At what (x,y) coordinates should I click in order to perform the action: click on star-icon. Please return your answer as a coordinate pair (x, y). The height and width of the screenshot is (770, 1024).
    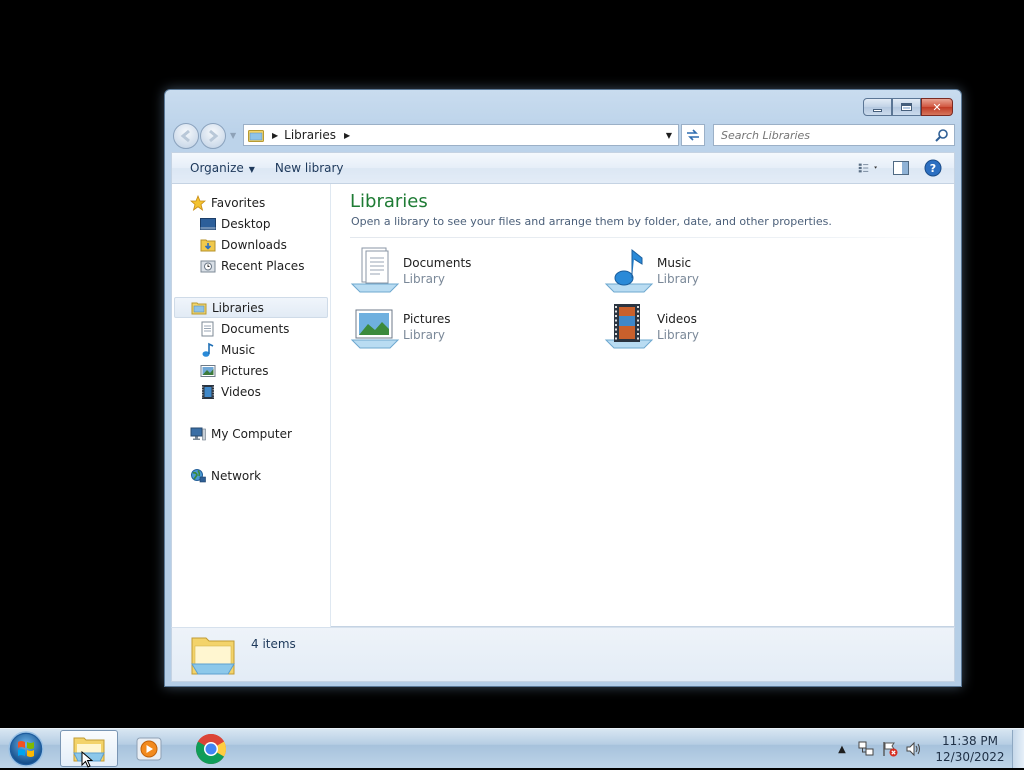
    Looking at the image, I should click on (198, 202).